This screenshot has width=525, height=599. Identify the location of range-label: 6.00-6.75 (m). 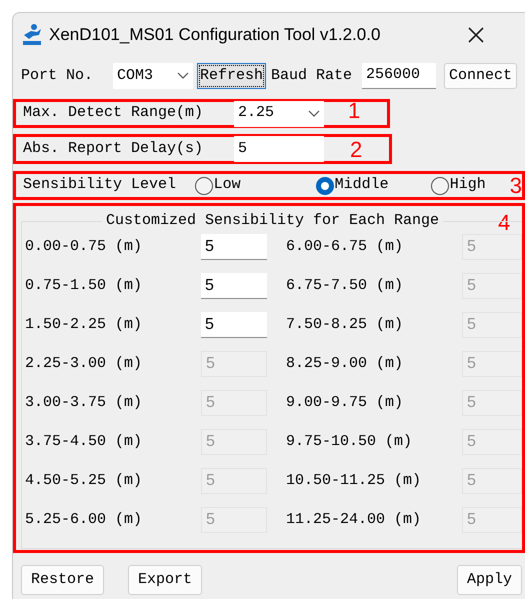
(345, 246).